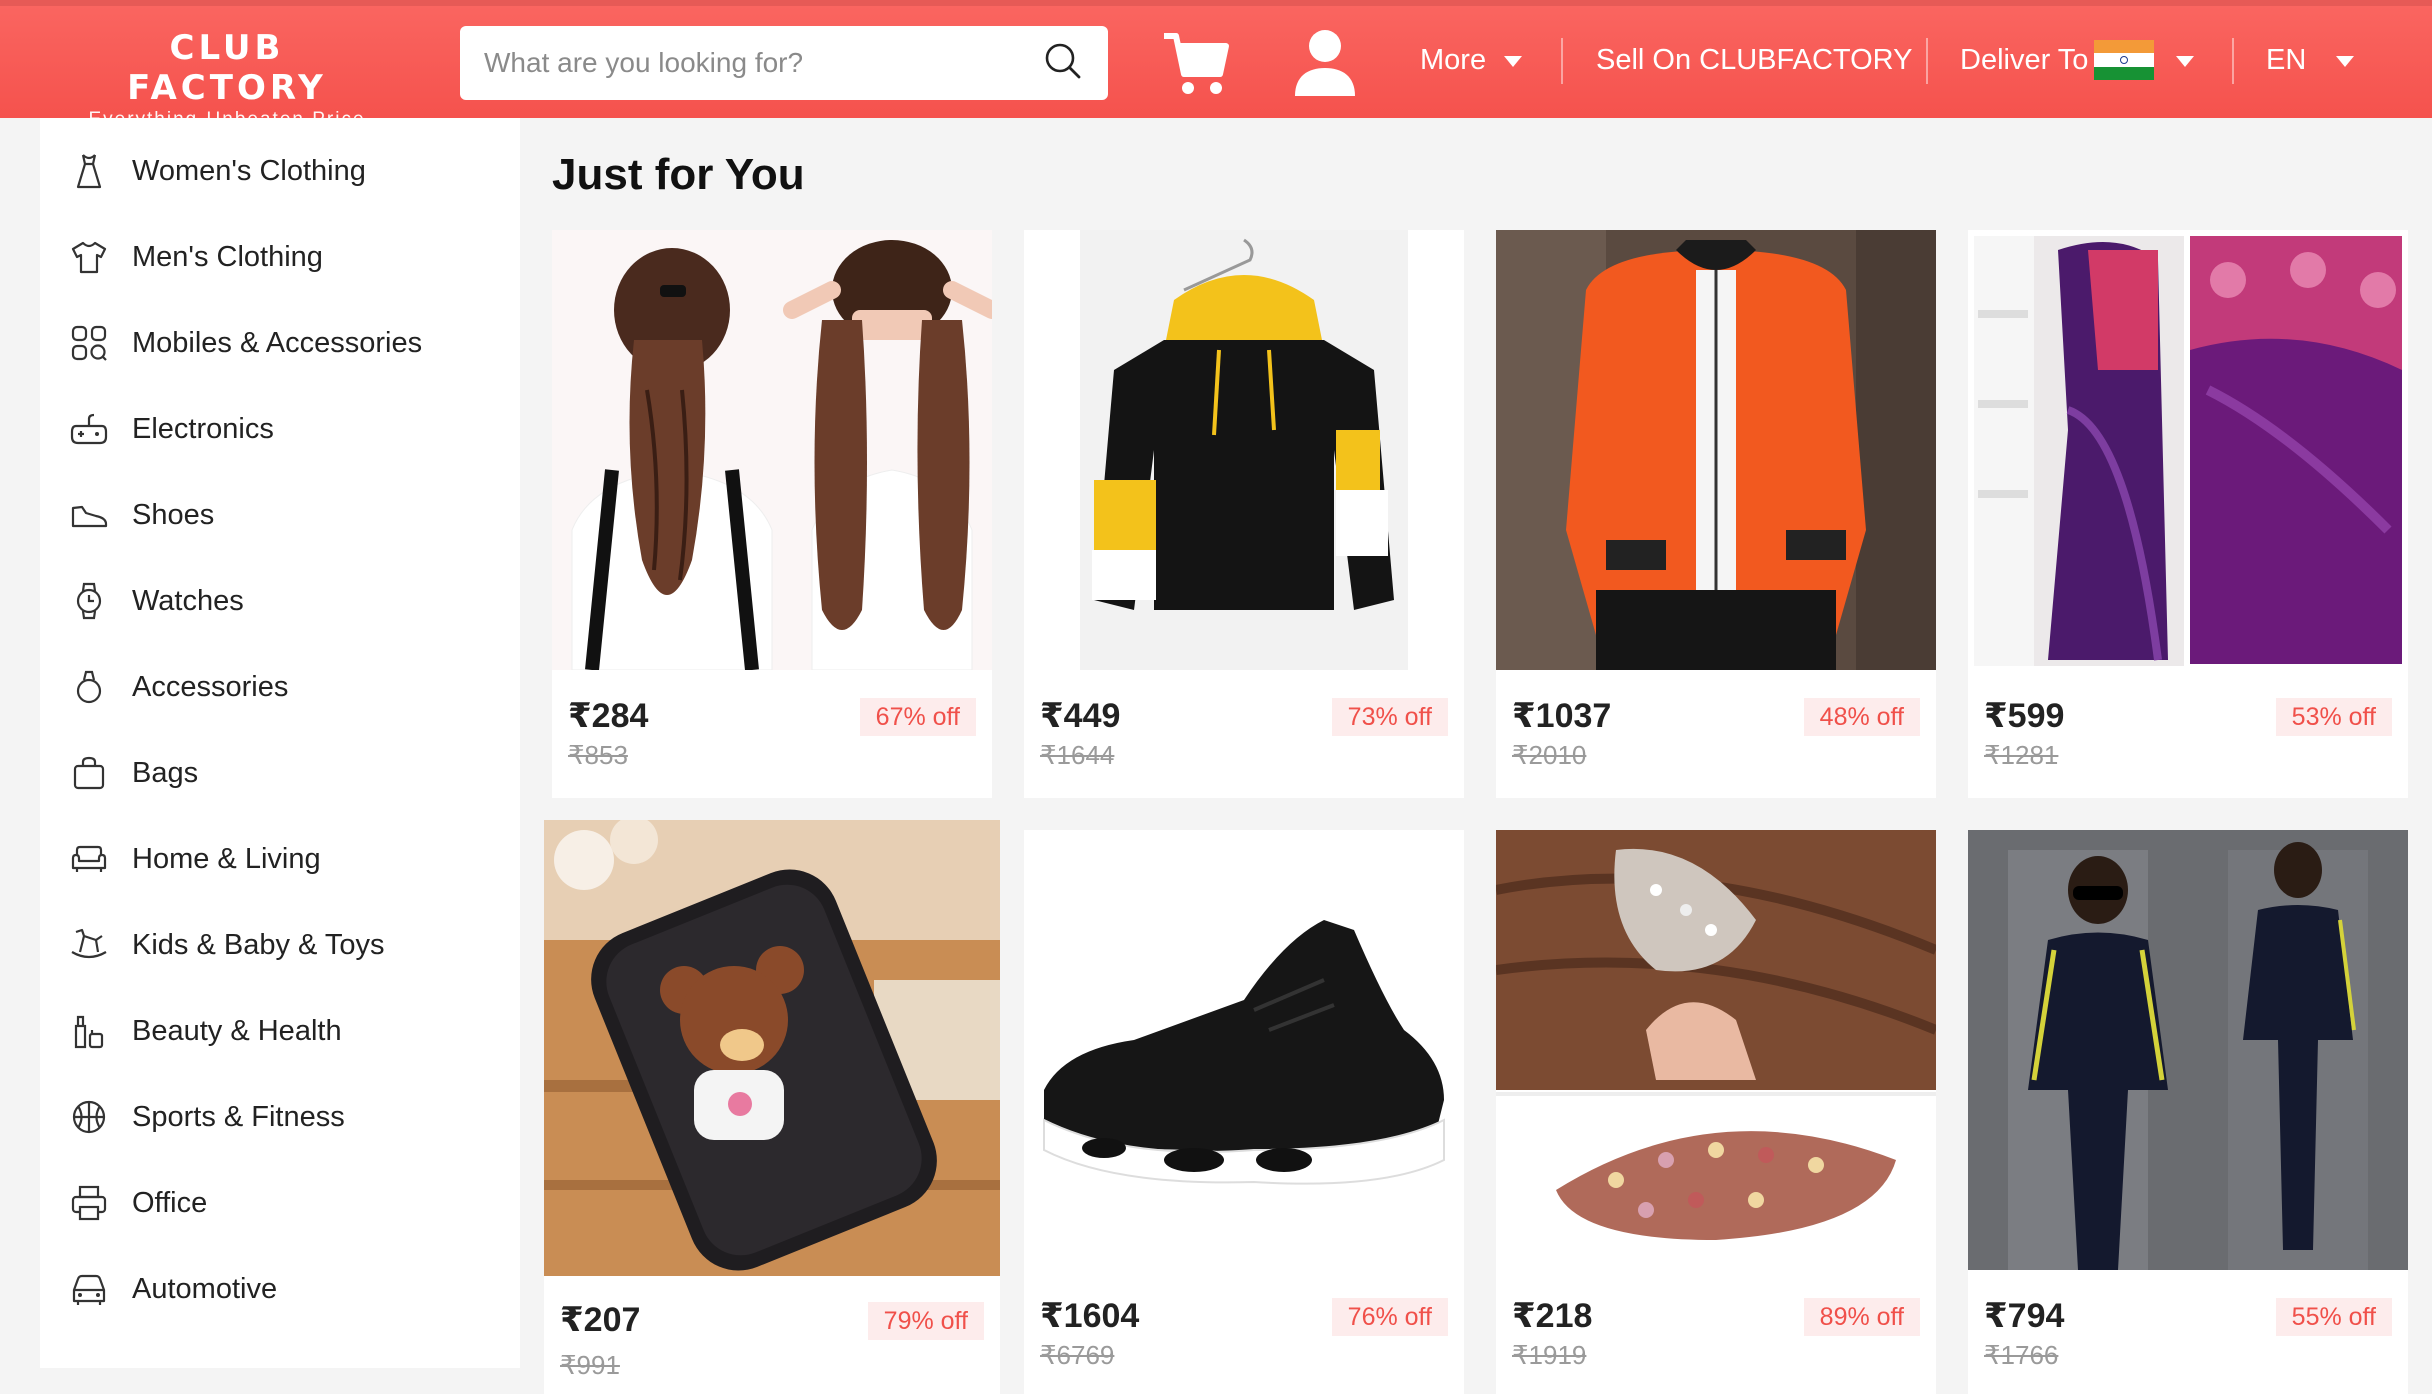  I want to click on sofa-icon, so click(89, 858).